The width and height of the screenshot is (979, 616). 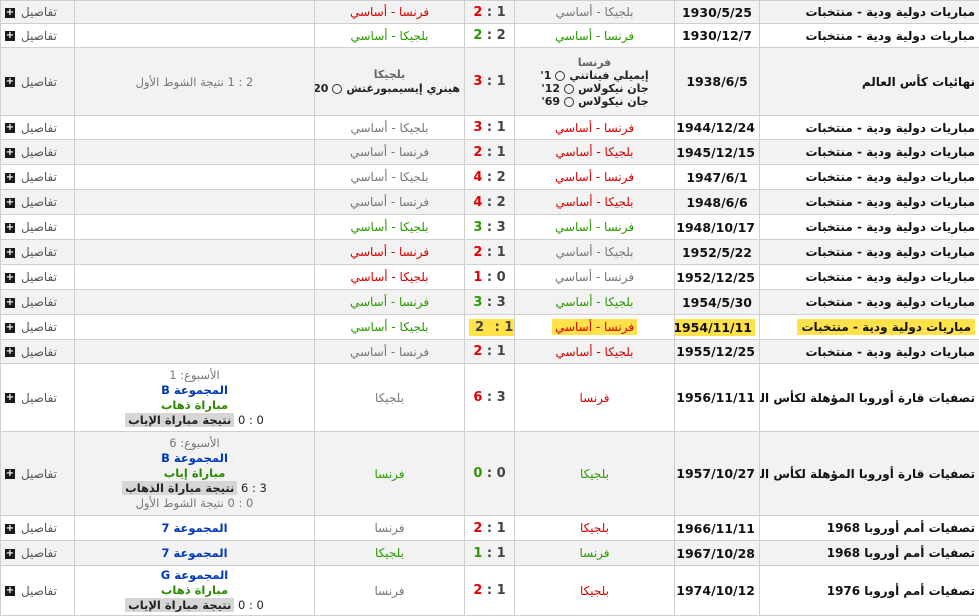 I want to click on competition-cell: تصفيات قارة أوروبا المؤهلة لكأس العالم, so click(x=869, y=473).